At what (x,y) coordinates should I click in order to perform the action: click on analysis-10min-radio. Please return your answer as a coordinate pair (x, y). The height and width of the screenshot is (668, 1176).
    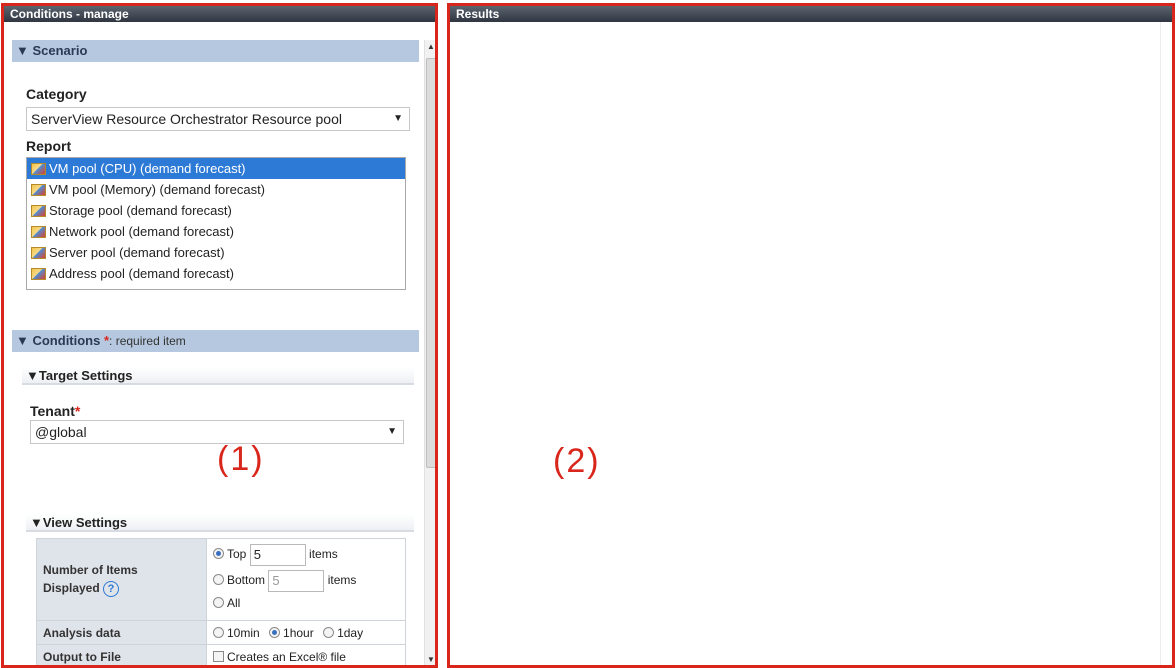
    Looking at the image, I should click on (218, 632).